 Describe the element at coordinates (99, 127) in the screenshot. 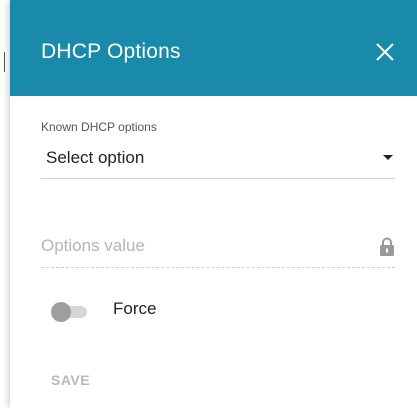

I see `known-dhcp-options-label: Known DHCP options` at that location.